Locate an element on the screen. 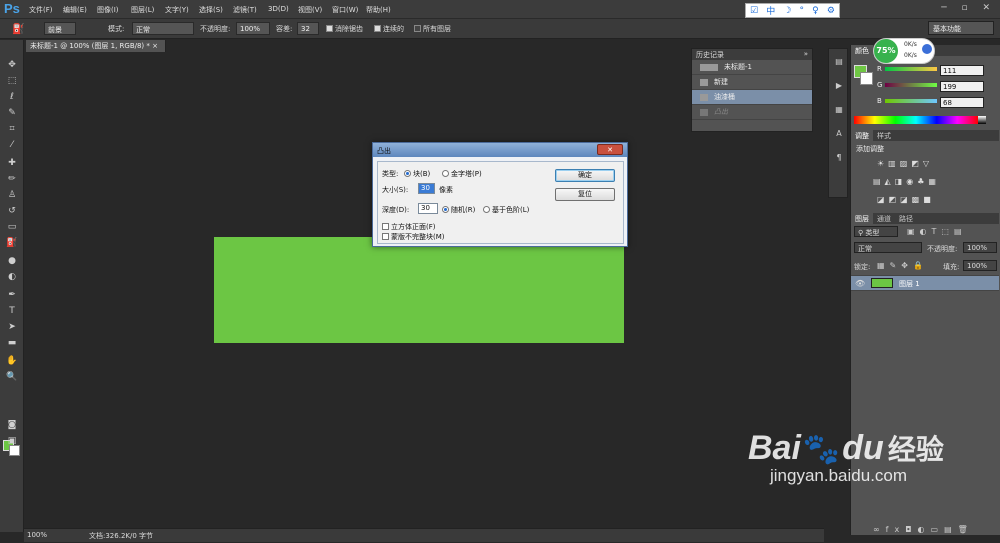 The width and height of the screenshot is (1000, 543). type-pyramid-radio: 金字塔(P) is located at coordinates (462, 174).